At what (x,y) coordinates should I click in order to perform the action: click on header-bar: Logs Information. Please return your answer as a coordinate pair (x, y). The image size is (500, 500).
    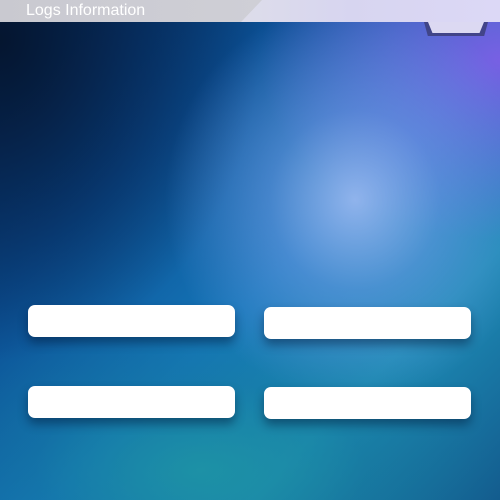
    Looking at the image, I should click on (250, 11).